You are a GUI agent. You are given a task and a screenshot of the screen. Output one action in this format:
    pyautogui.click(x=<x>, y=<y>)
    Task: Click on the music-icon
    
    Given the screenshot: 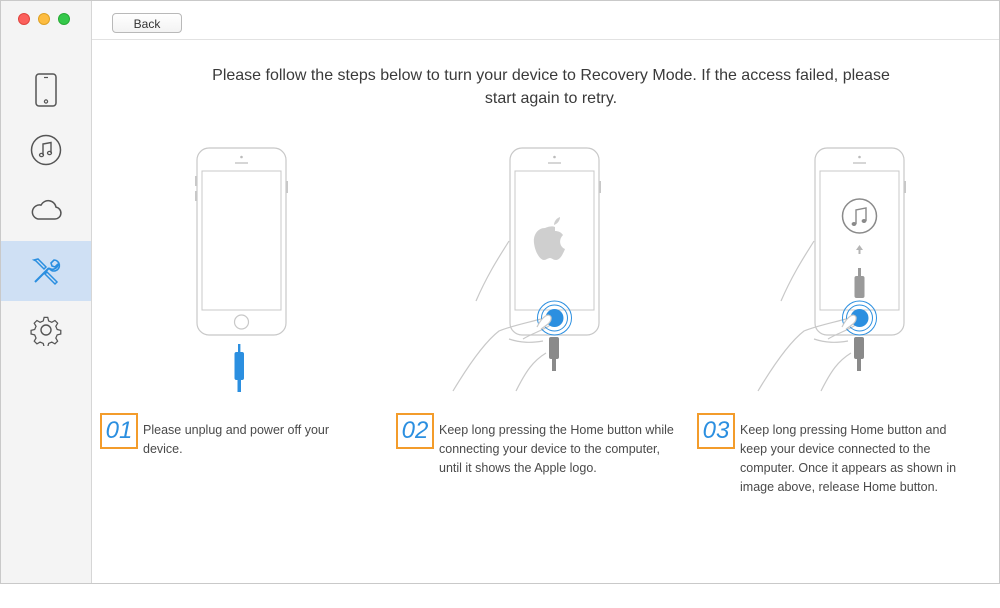 What is the action you would take?
    pyautogui.click(x=46, y=150)
    